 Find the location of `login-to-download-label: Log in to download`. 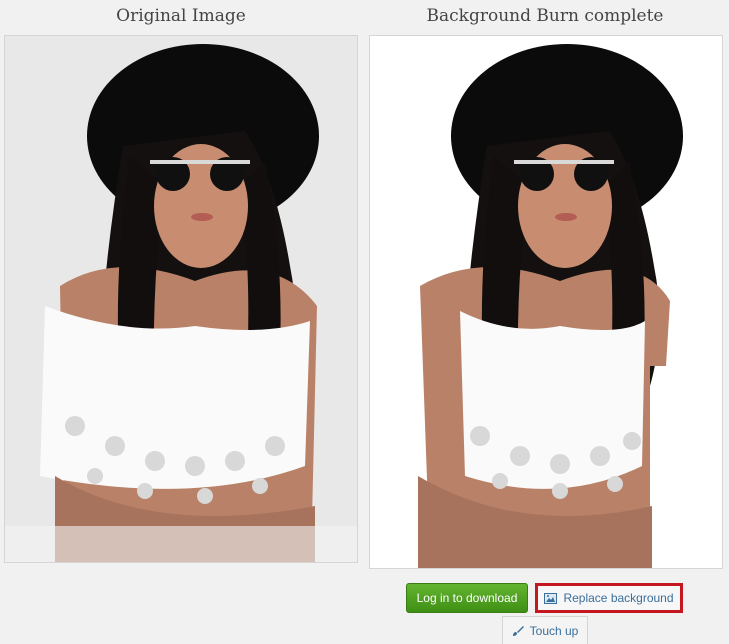

login-to-download-label: Log in to download is located at coordinates (467, 598).